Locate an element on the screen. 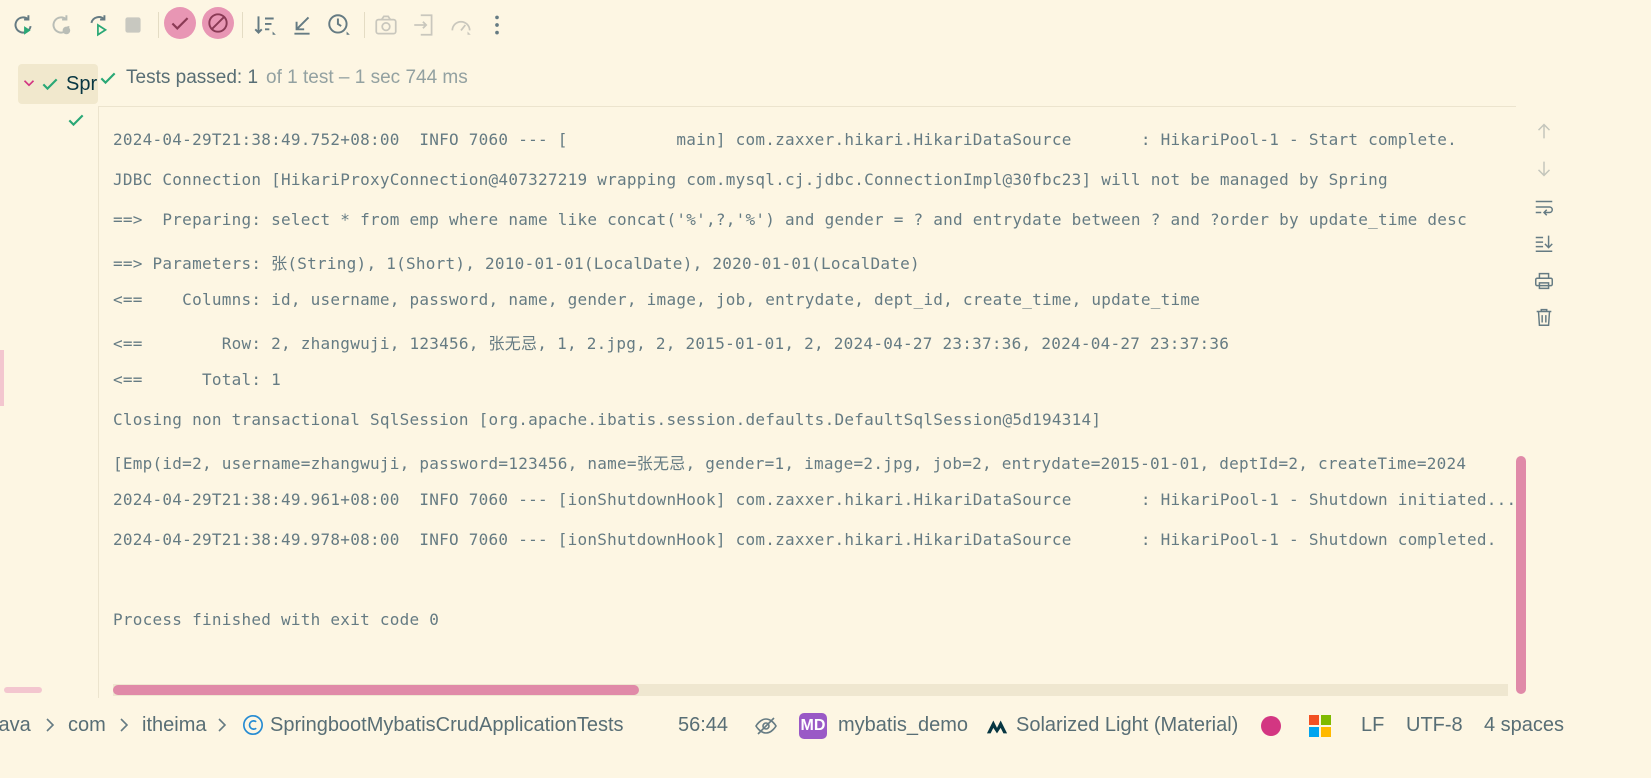  collapse-icon is located at coordinates (302, 25).